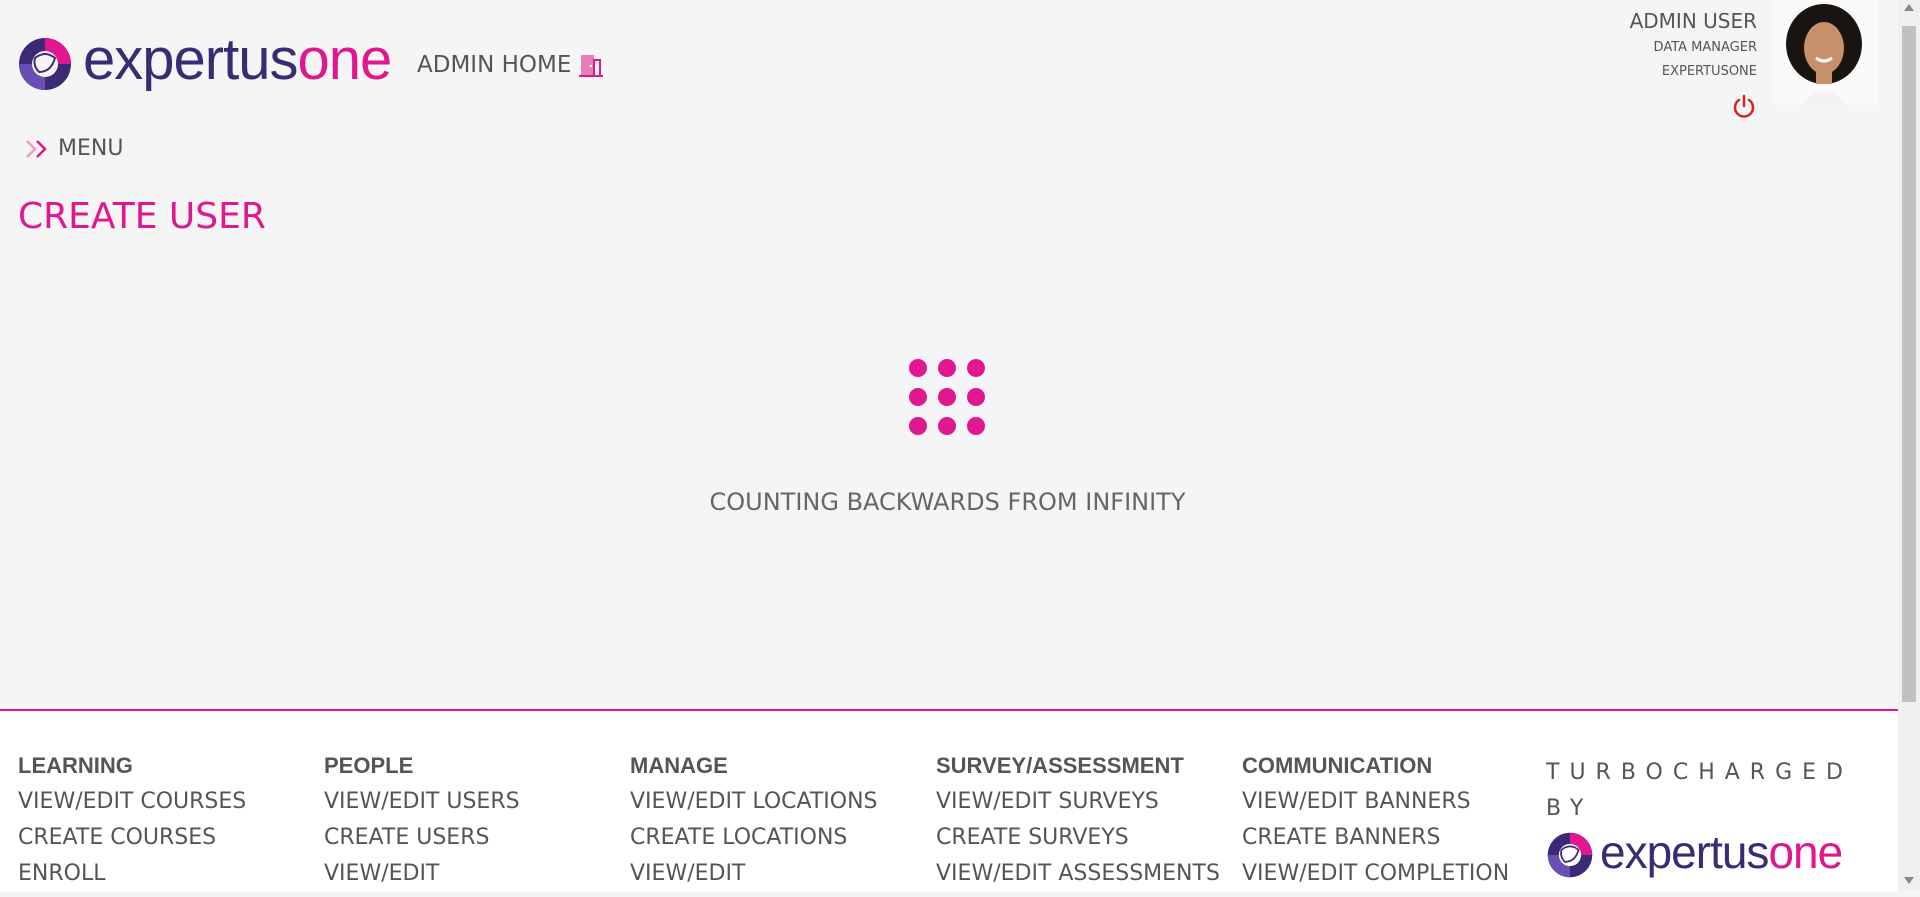 The image size is (1920, 897). I want to click on footer-link: CREATE USERS, so click(422, 838).